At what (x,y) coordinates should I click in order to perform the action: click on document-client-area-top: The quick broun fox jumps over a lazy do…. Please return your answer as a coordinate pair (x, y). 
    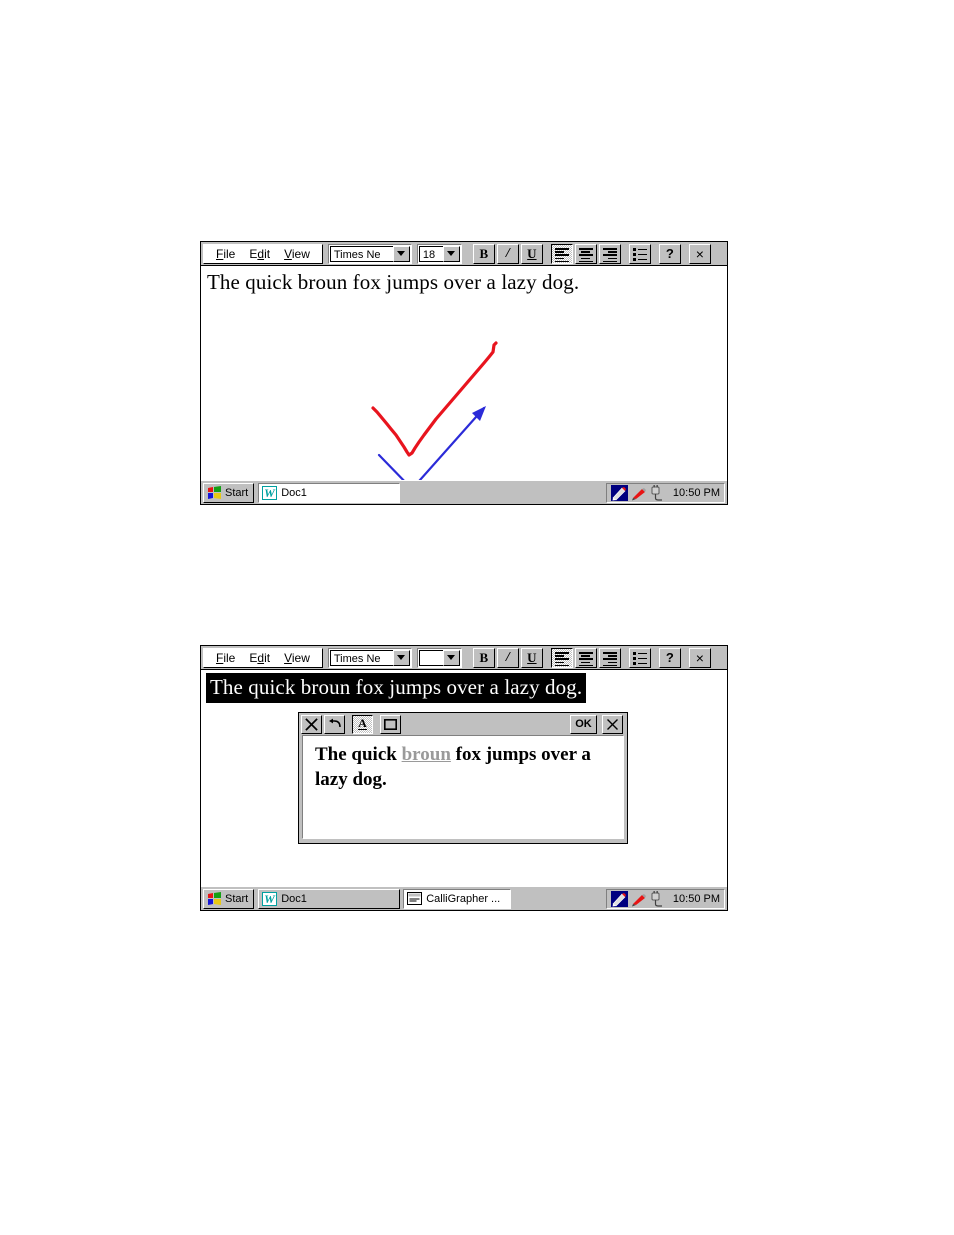
    Looking at the image, I should click on (464, 373).